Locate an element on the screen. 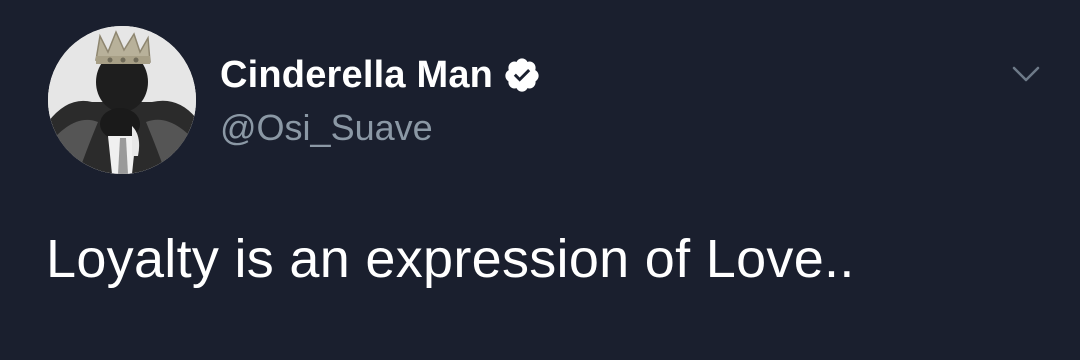  author-display-name: Cinderella Man is located at coordinates (356, 75).